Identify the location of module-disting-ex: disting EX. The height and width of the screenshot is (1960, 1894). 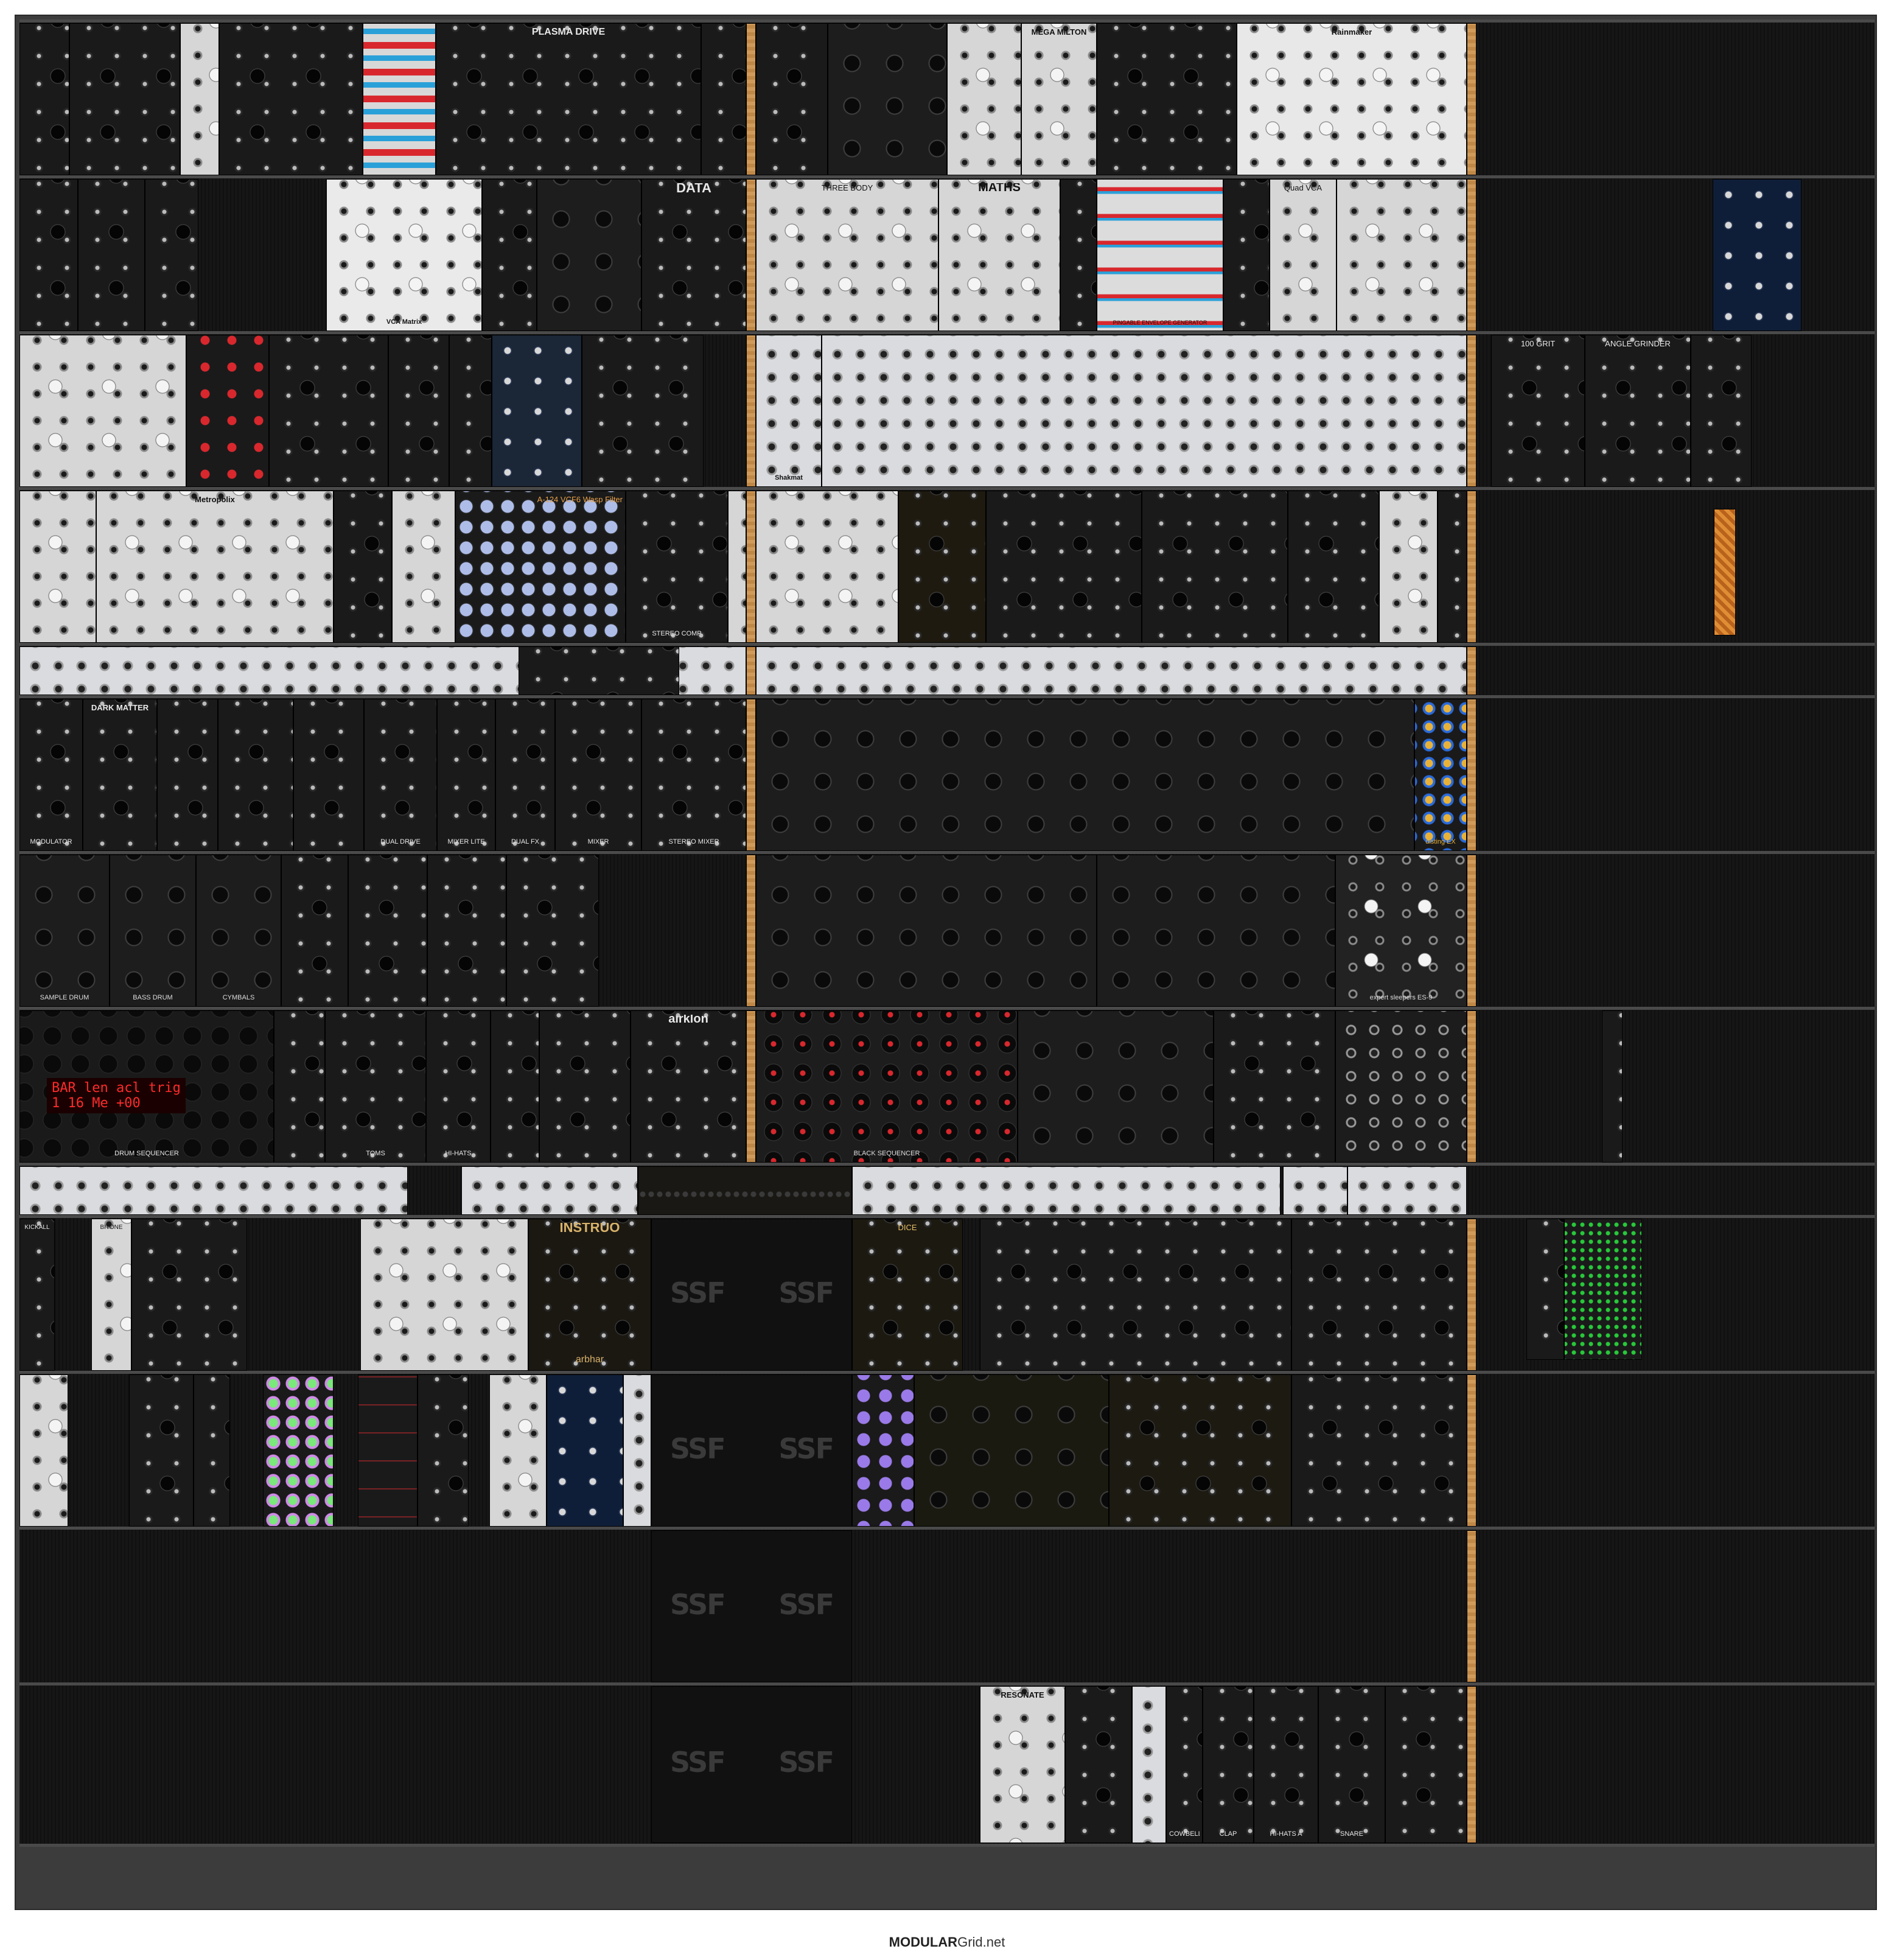
(1440, 775).